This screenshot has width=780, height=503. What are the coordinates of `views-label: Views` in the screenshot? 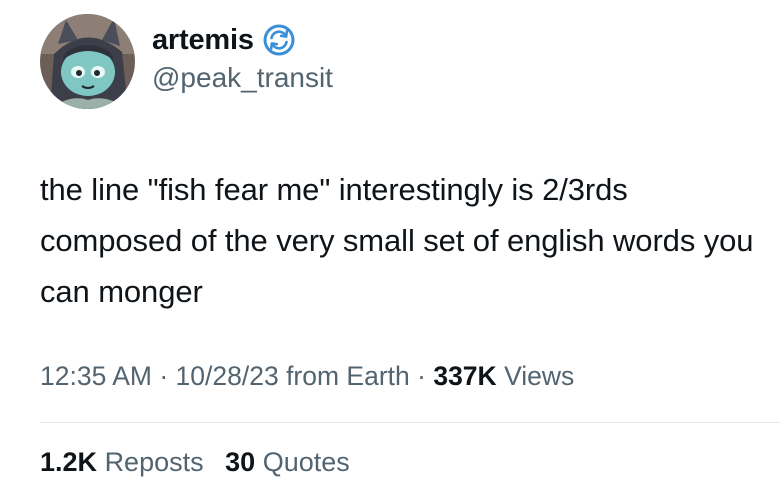 It's located at (539, 376).